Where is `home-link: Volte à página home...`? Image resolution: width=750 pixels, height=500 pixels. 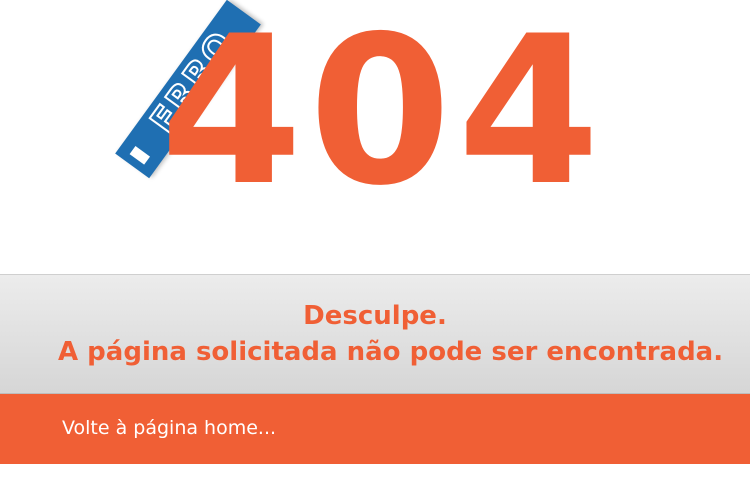
home-link: Volte à página home... is located at coordinates (169, 428).